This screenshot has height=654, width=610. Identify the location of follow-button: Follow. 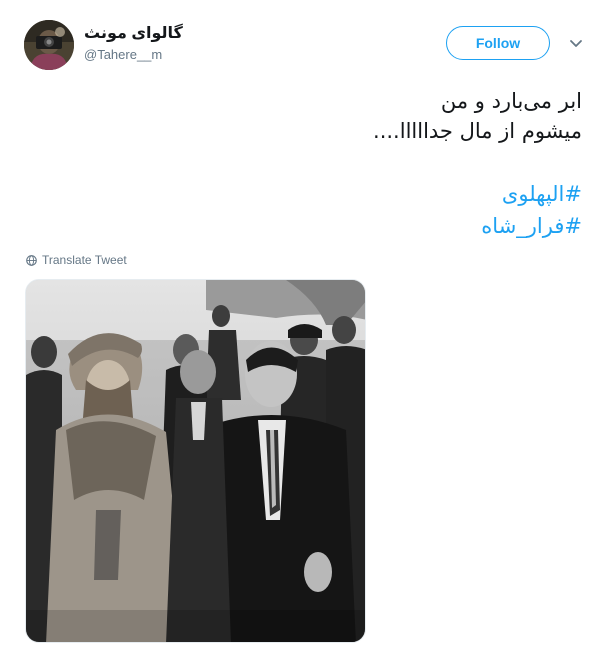
(498, 43).